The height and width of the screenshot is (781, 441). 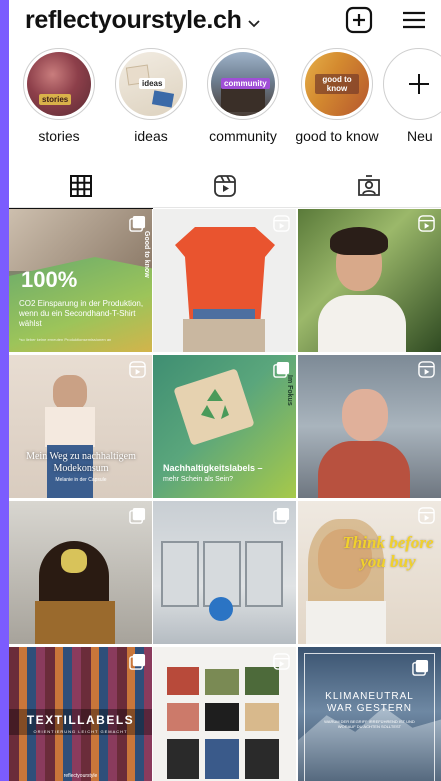 What do you see at coordinates (253, 23) in the screenshot?
I see `chevron-down-icon` at bounding box center [253, 23].